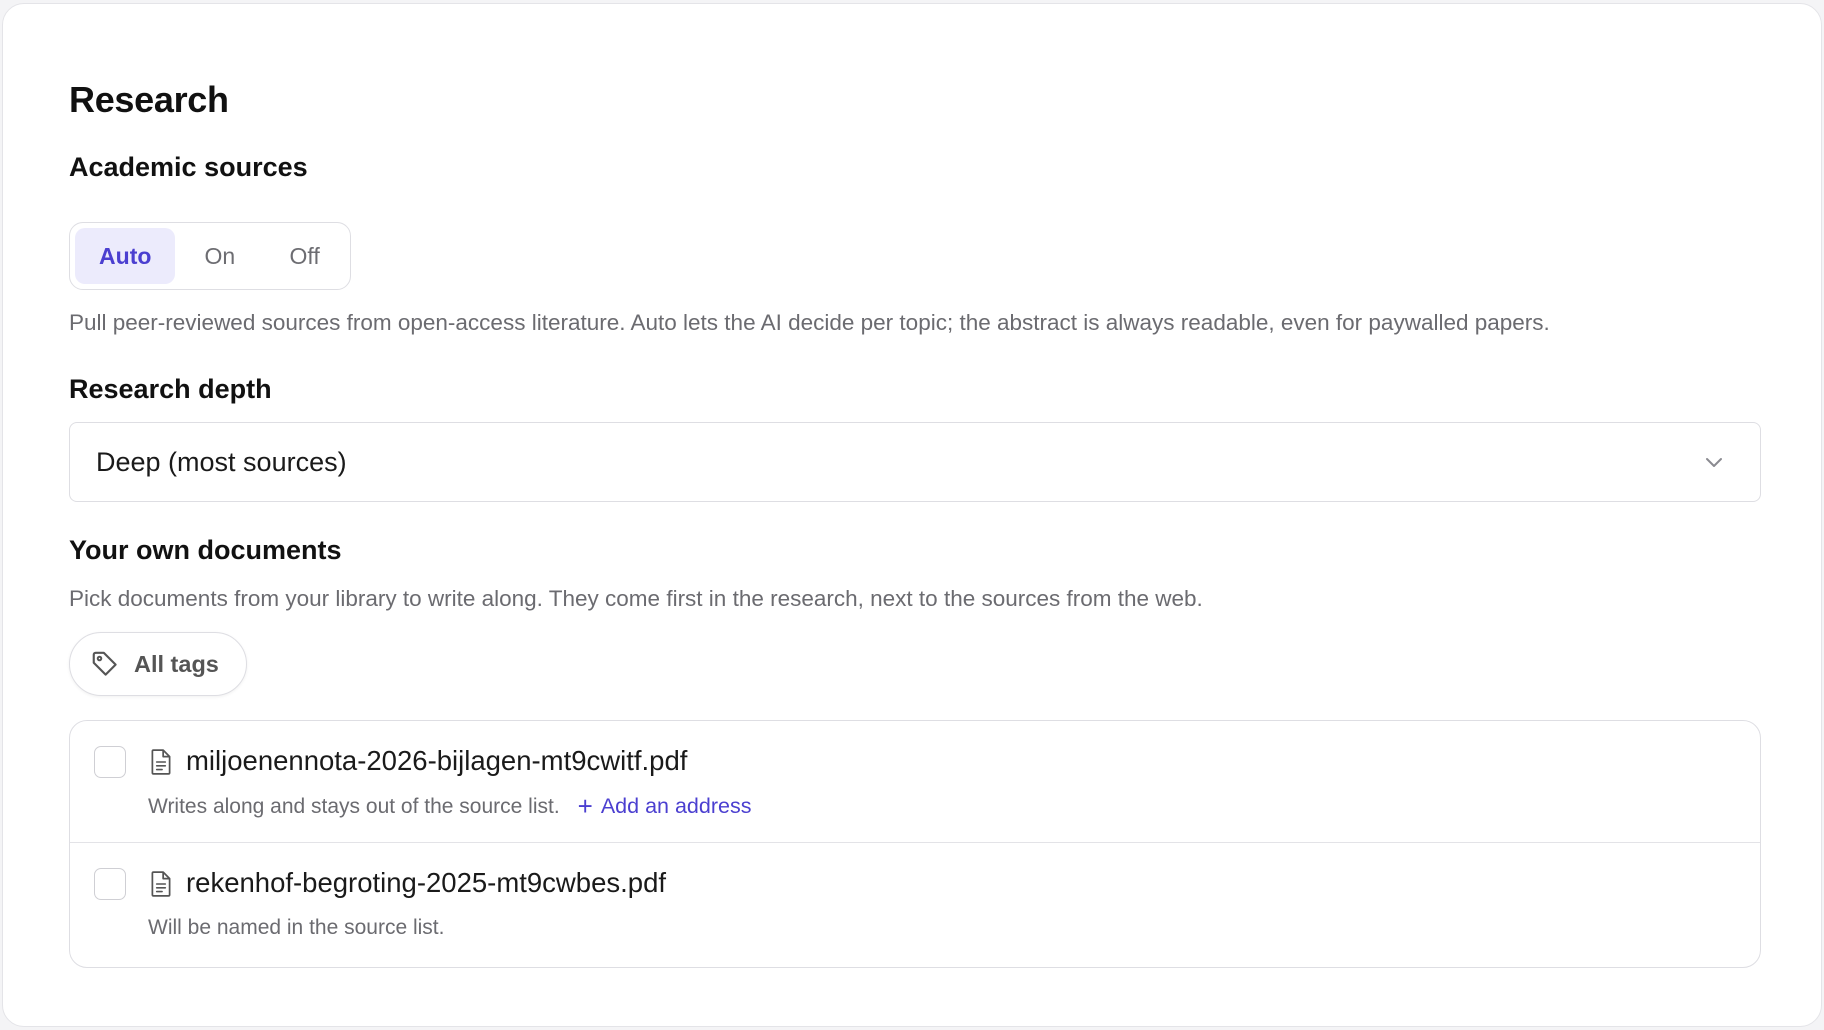  What do you see at coordinates (1714, 462) in the screenshot?
I see `chevron-down-icon` at bounding box center [1714, 462].